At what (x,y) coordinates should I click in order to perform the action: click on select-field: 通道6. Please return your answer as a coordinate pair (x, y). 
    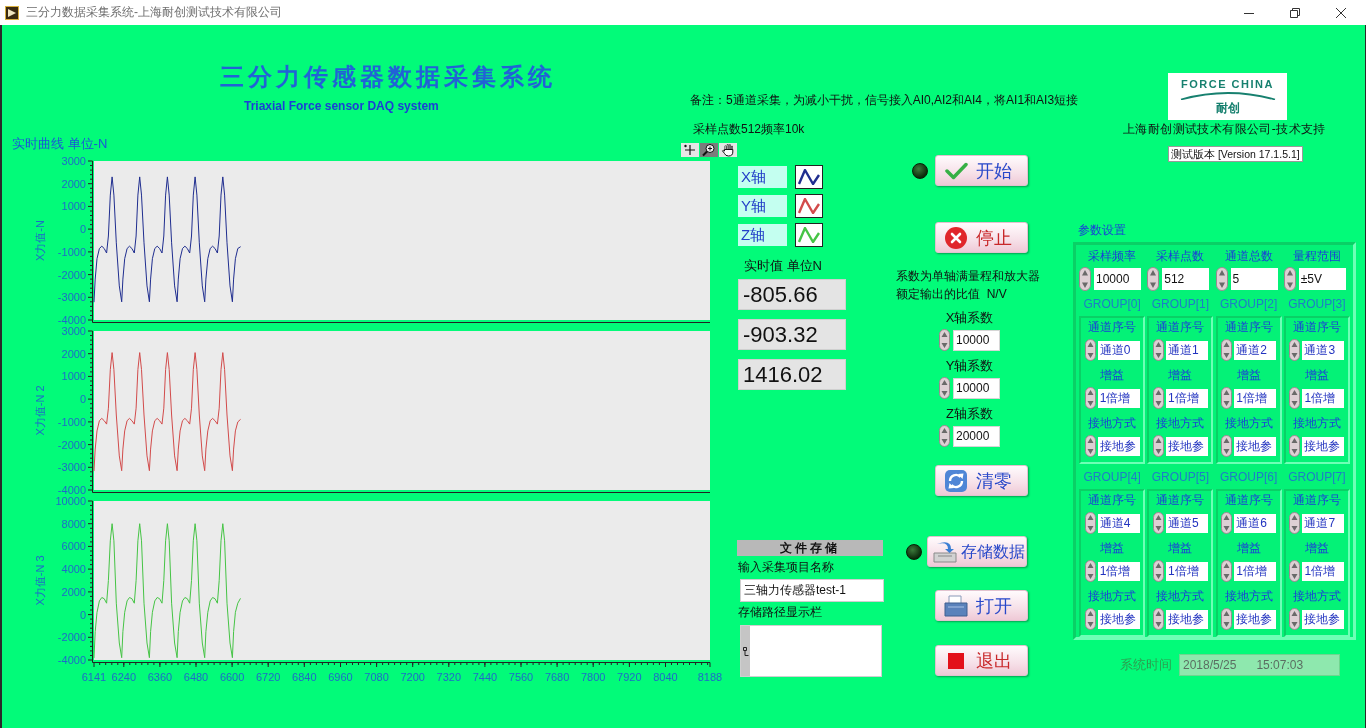
    Looking at the image, I should click on (1255, 523).